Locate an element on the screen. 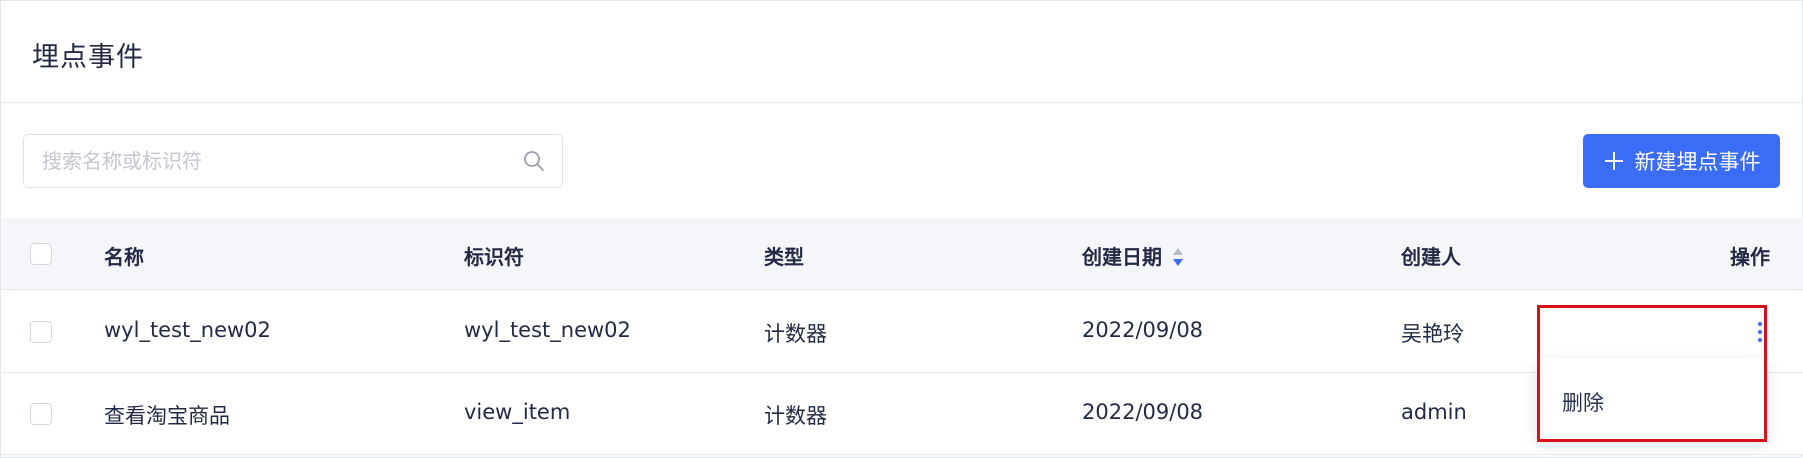 The width and height of the screenshot is (1803, 458). cell-creator: admin is located at coordinates (1434, 412).